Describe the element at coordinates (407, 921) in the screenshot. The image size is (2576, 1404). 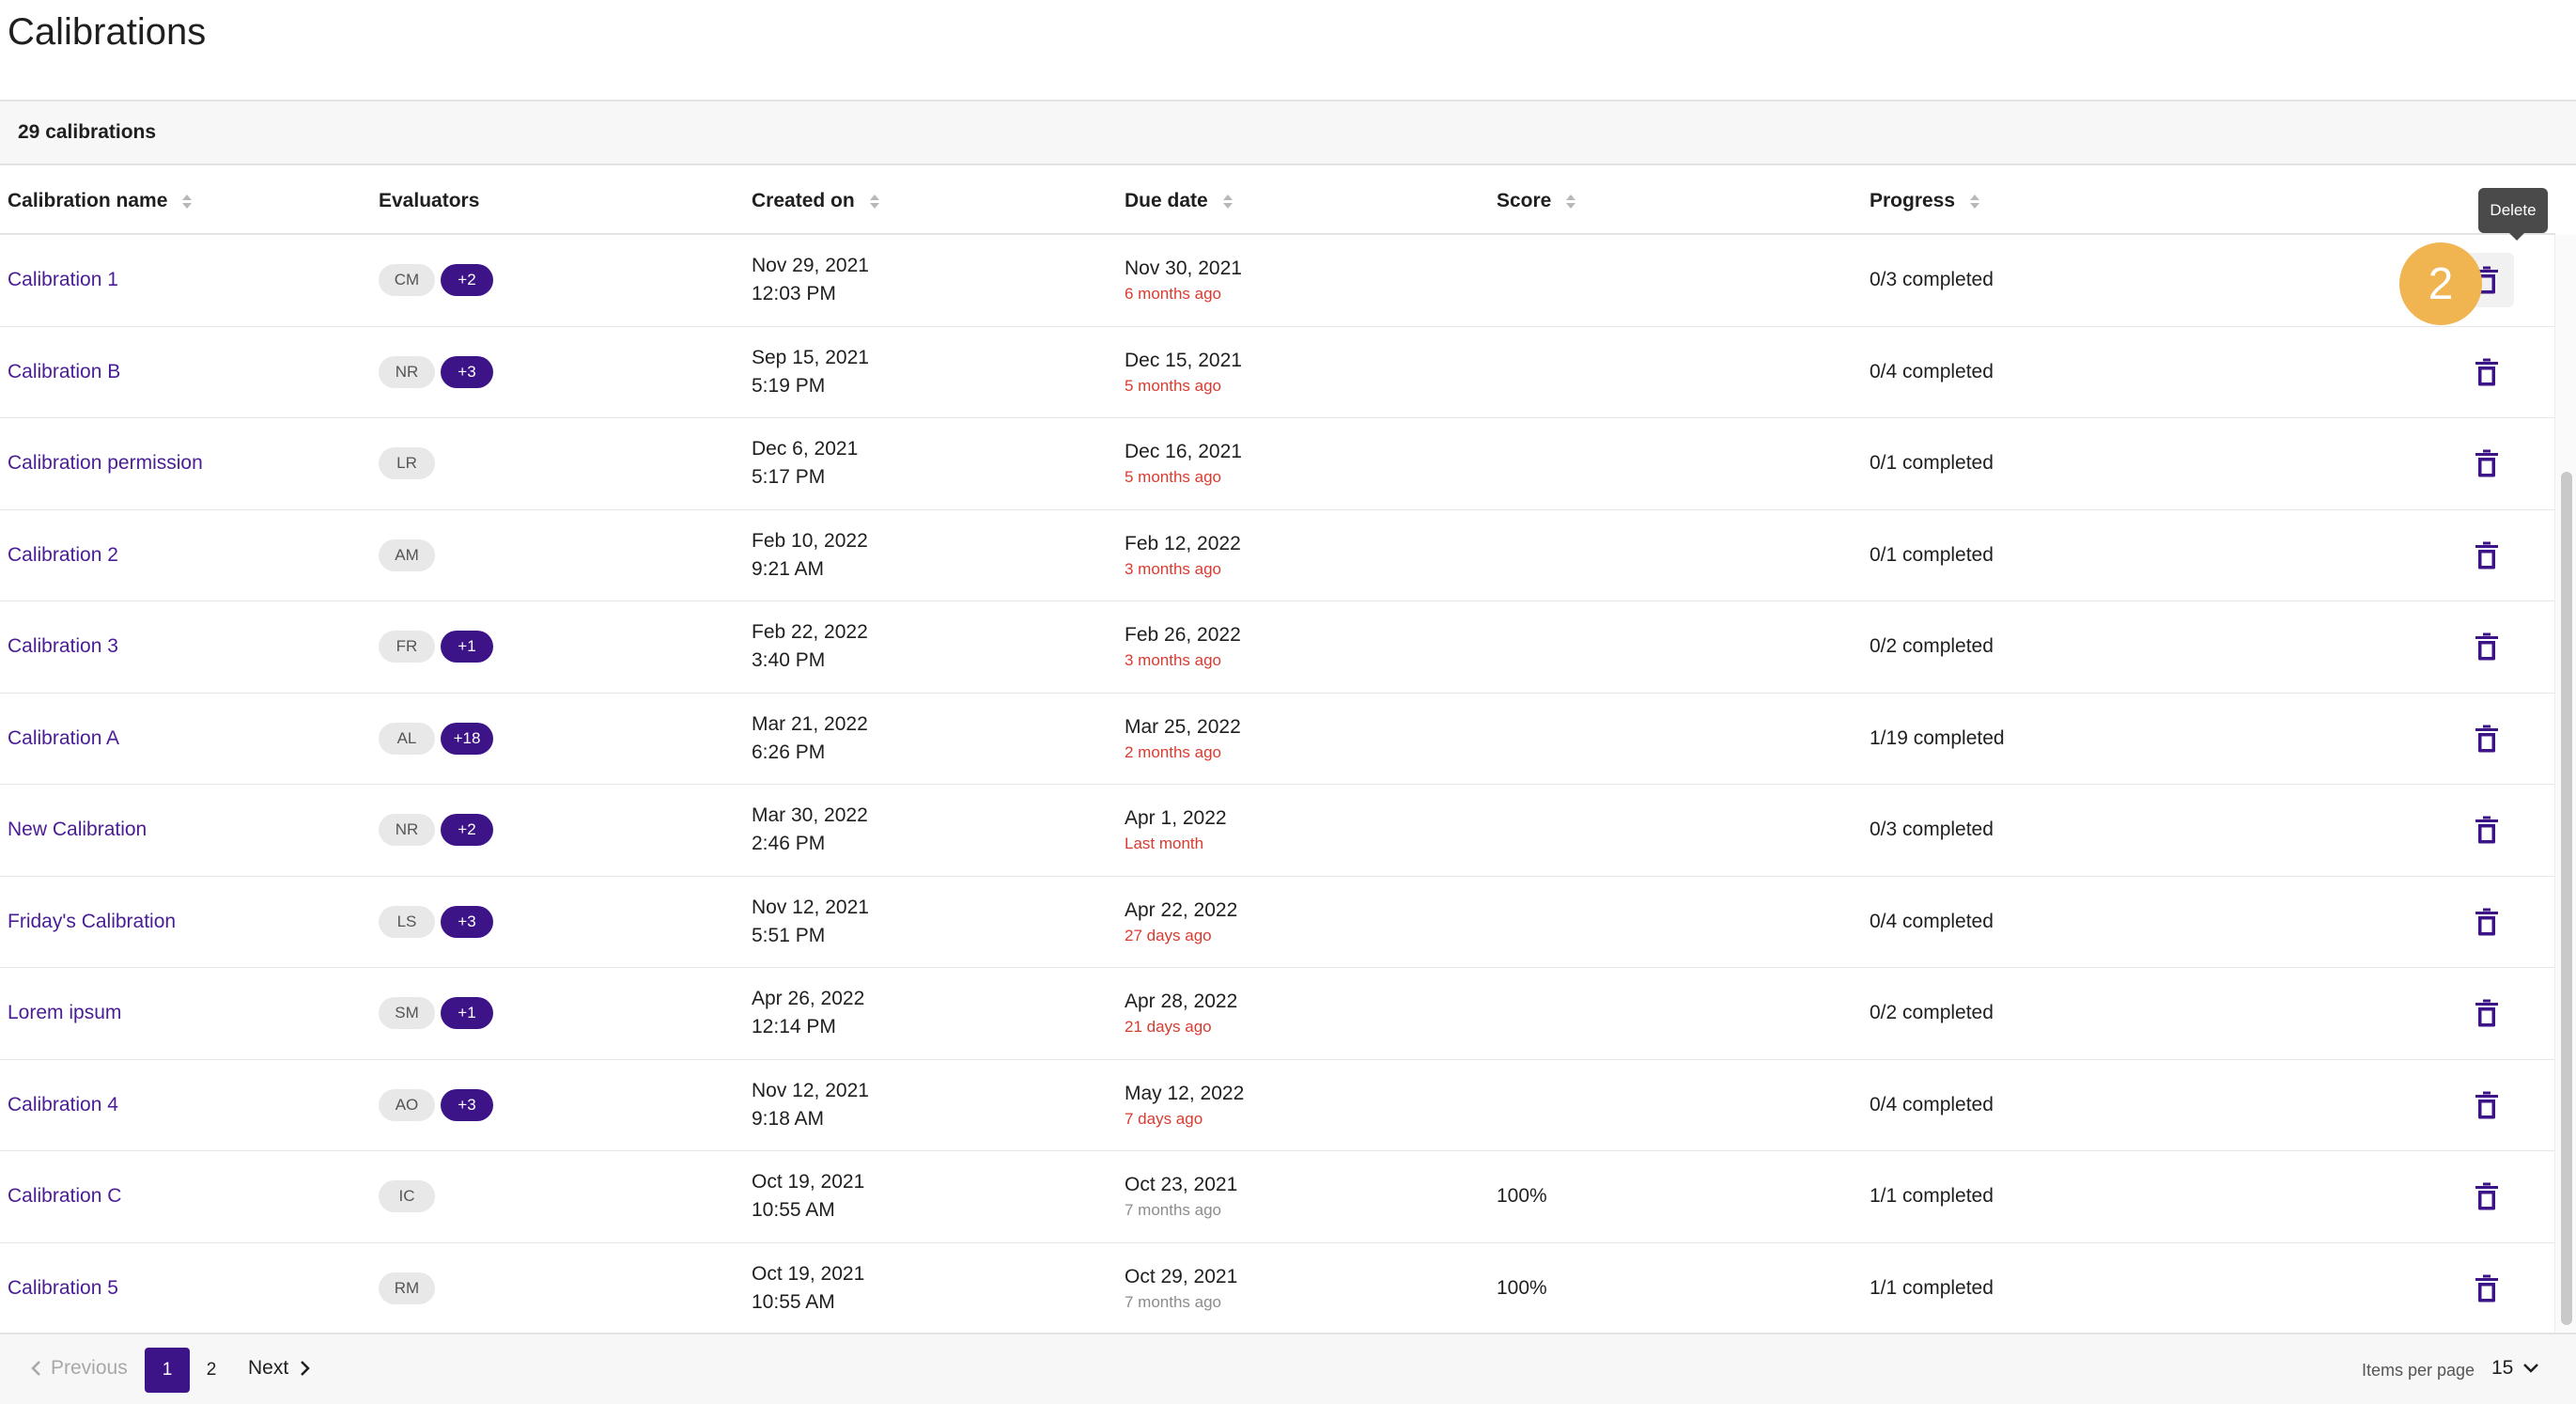
I see `evaluator-avatar: LS` at that location.